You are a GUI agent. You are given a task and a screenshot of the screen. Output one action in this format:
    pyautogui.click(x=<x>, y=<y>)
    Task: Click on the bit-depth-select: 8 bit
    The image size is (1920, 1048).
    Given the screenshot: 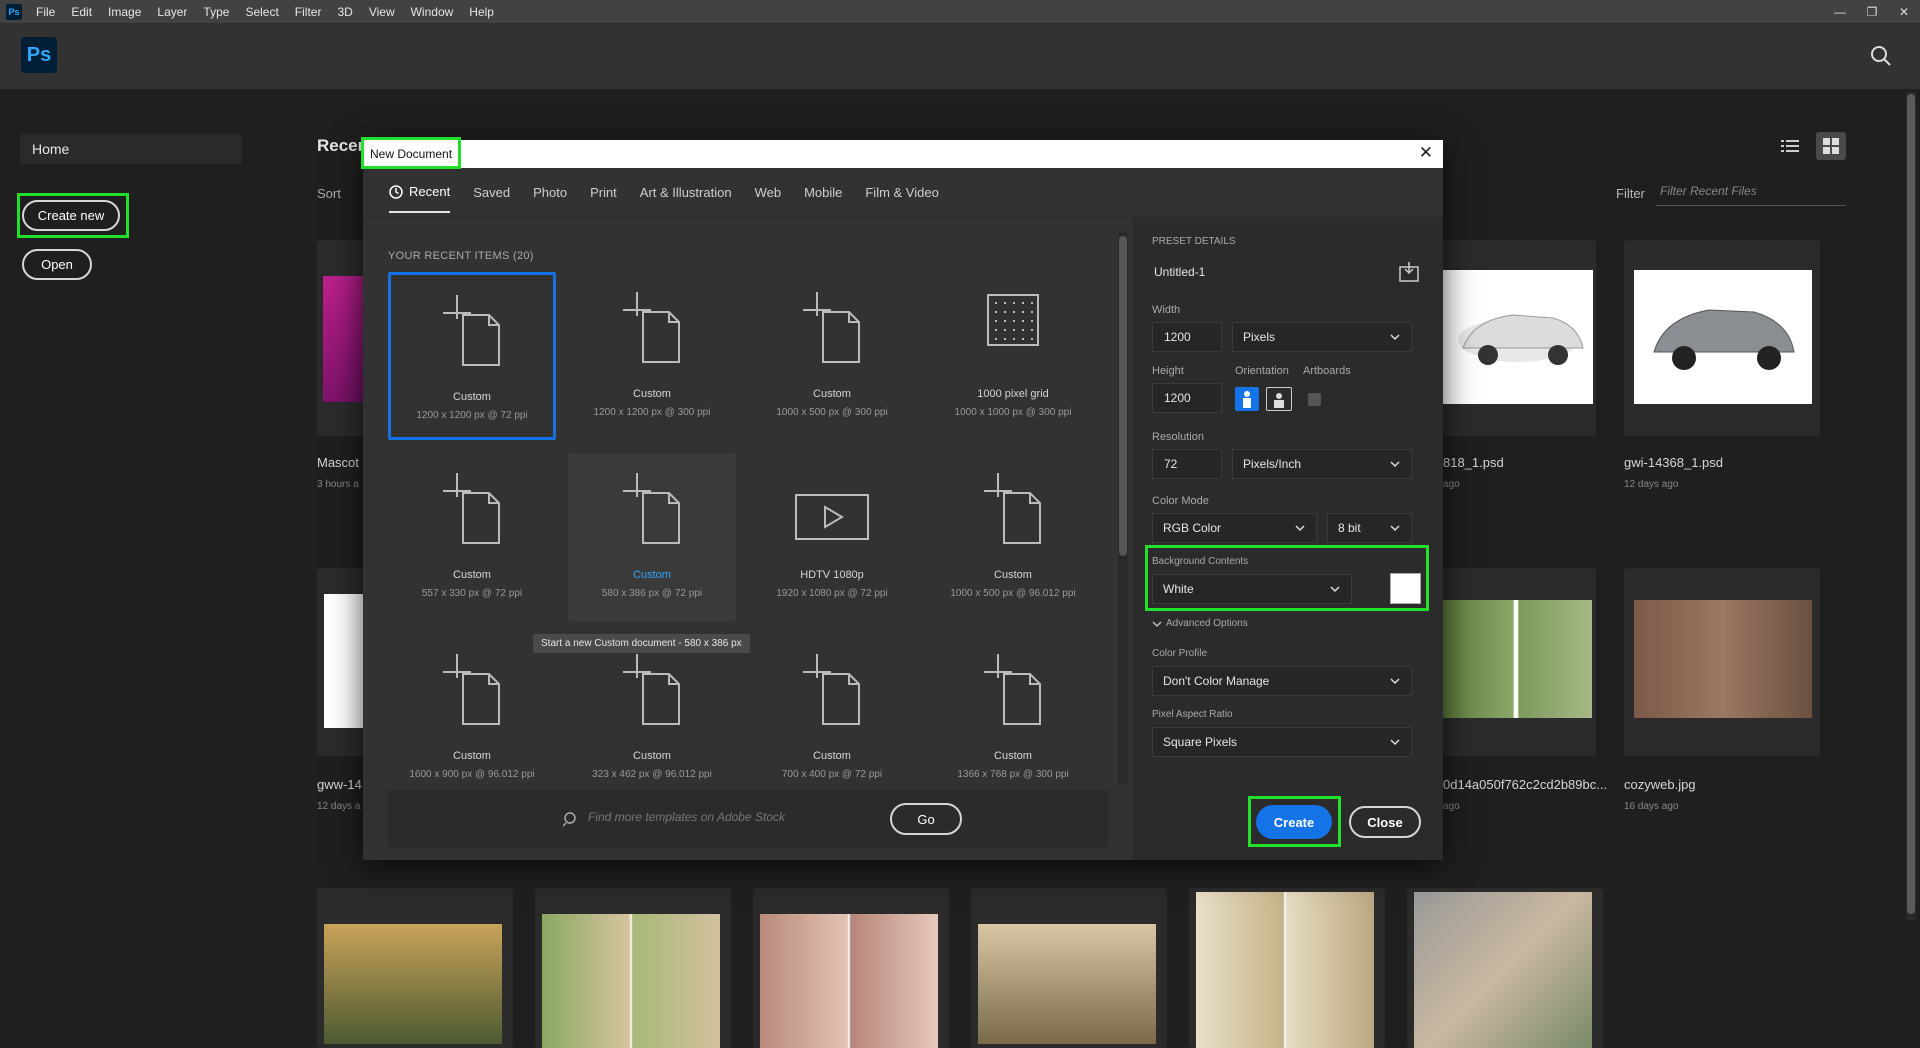 What is the action you would take?
    pyautogui.click(x=1369, y=528)
    